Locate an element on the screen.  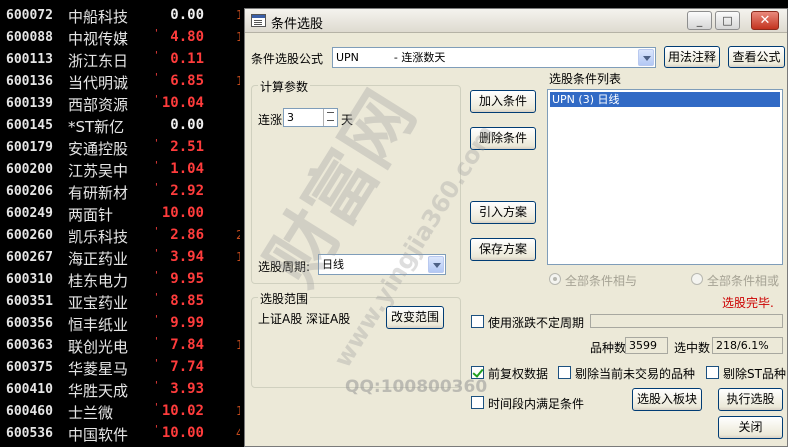
selected-field: 218/6.1% is located at coordinates (747, 345).